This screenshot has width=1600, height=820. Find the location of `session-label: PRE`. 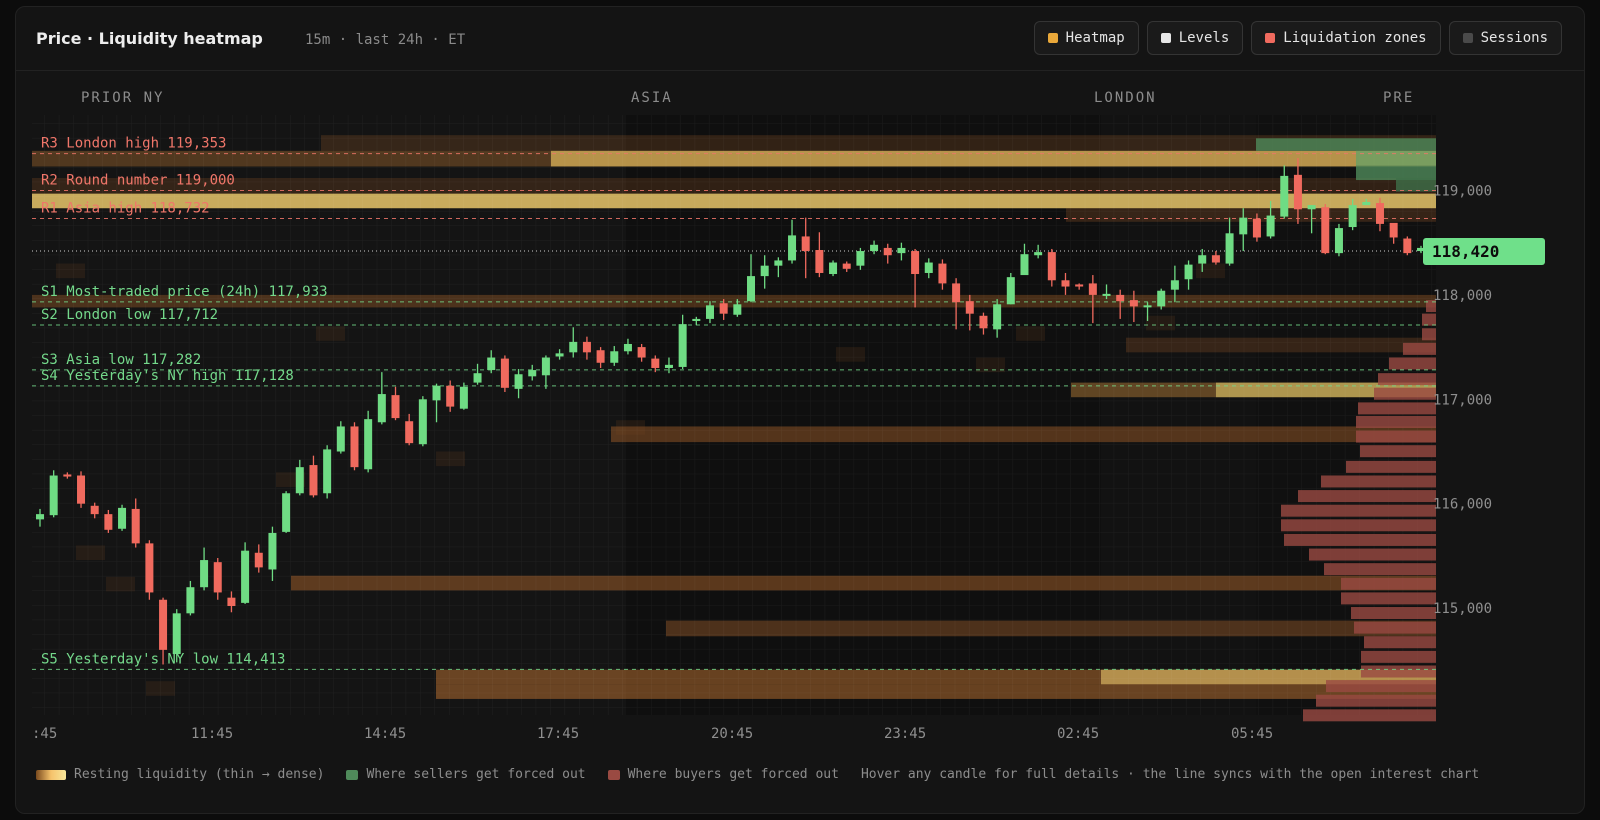

session-label: PRE is located at coordinates (1398, 98).